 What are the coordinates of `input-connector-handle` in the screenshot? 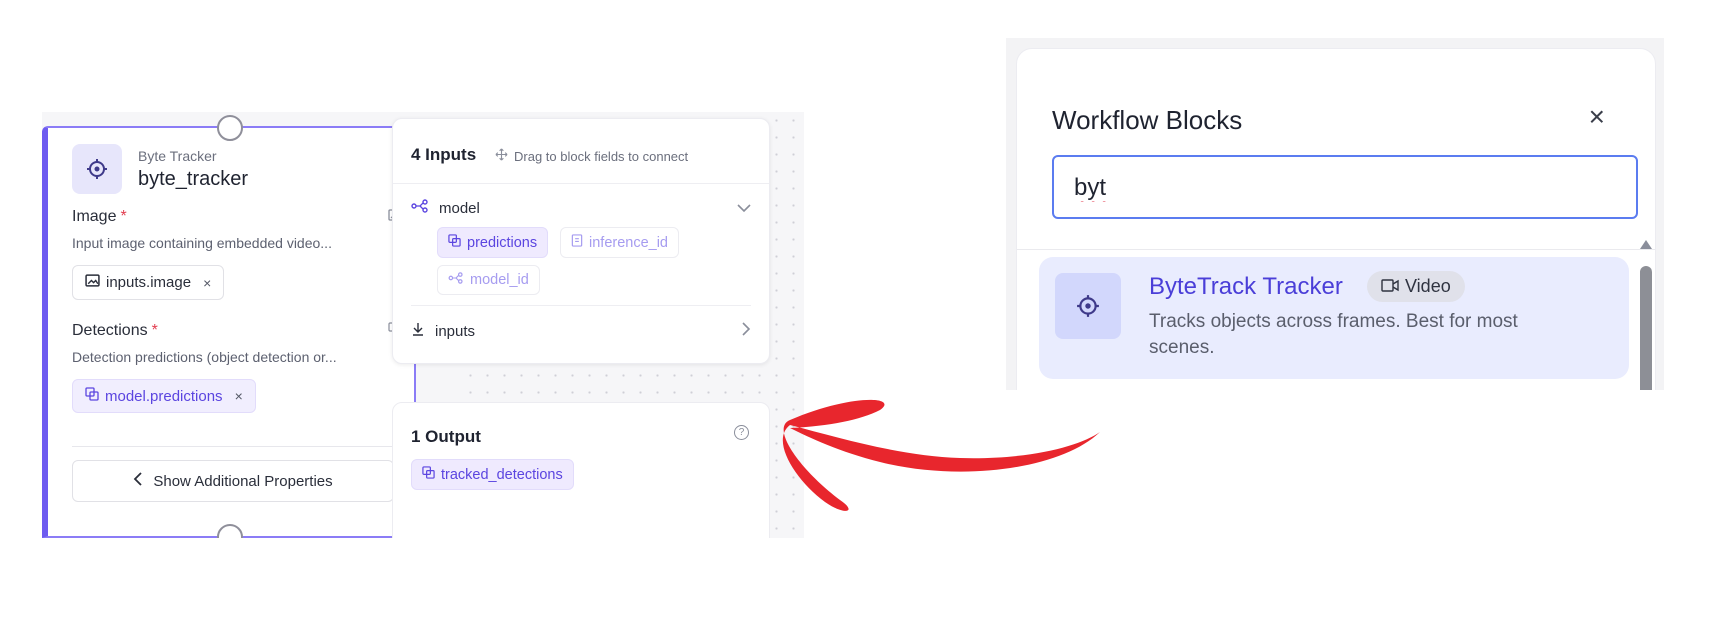 It's located at (230, 128).